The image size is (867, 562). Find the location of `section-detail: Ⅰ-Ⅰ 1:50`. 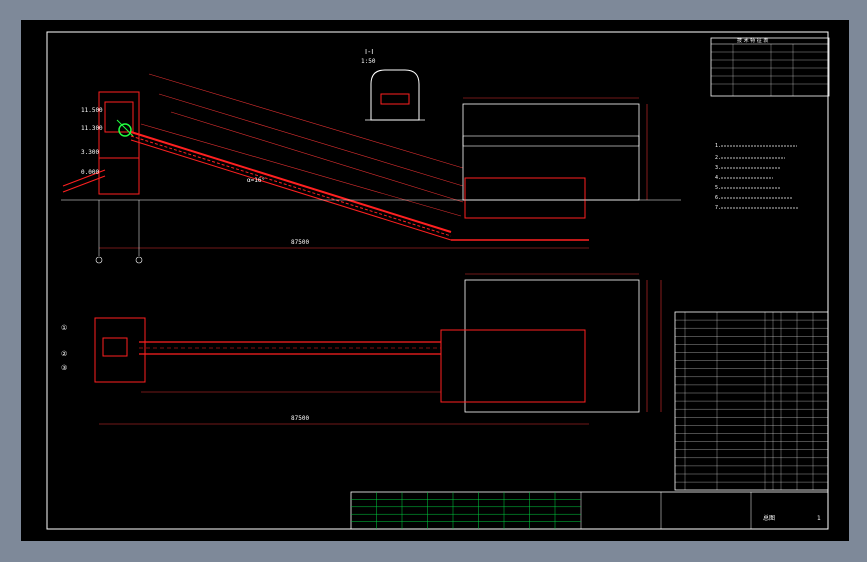

section-detail: Ⅰ-Ⅰ 1:50 is located at coordinates (393, 84).